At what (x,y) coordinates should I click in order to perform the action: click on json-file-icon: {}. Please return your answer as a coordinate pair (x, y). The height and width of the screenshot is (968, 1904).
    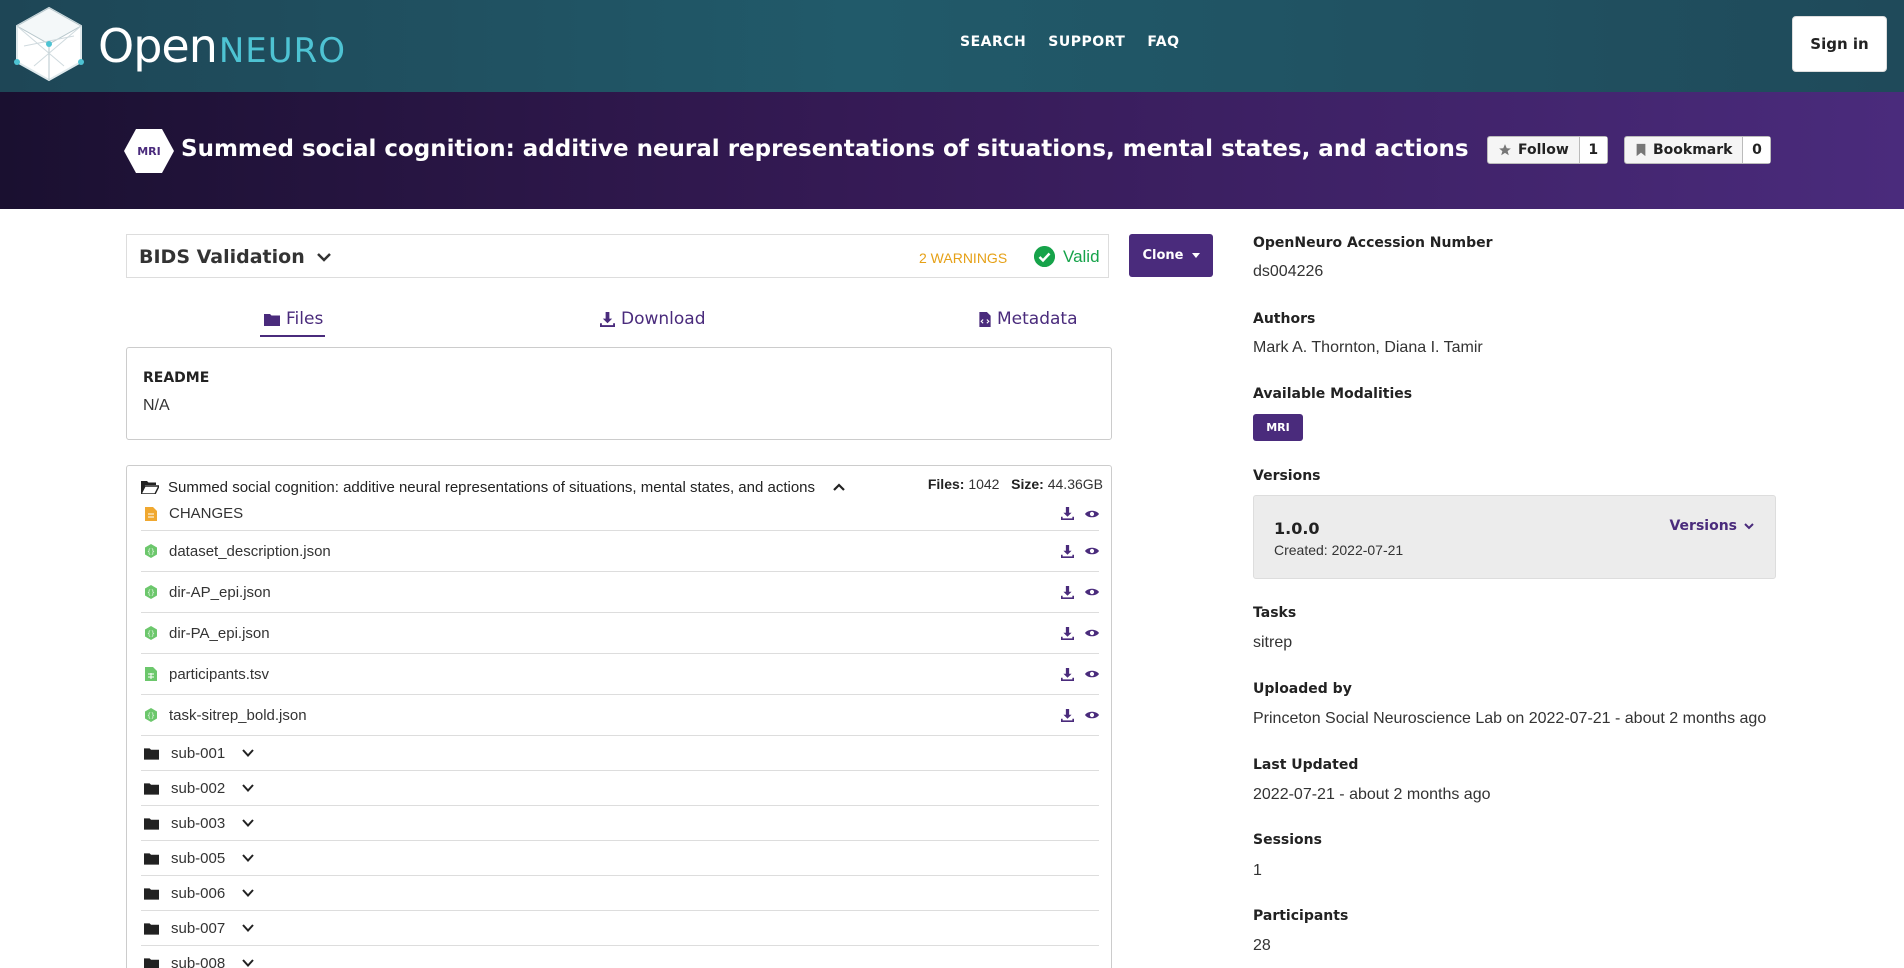
    Looking at the image, I should click on (151, 551).